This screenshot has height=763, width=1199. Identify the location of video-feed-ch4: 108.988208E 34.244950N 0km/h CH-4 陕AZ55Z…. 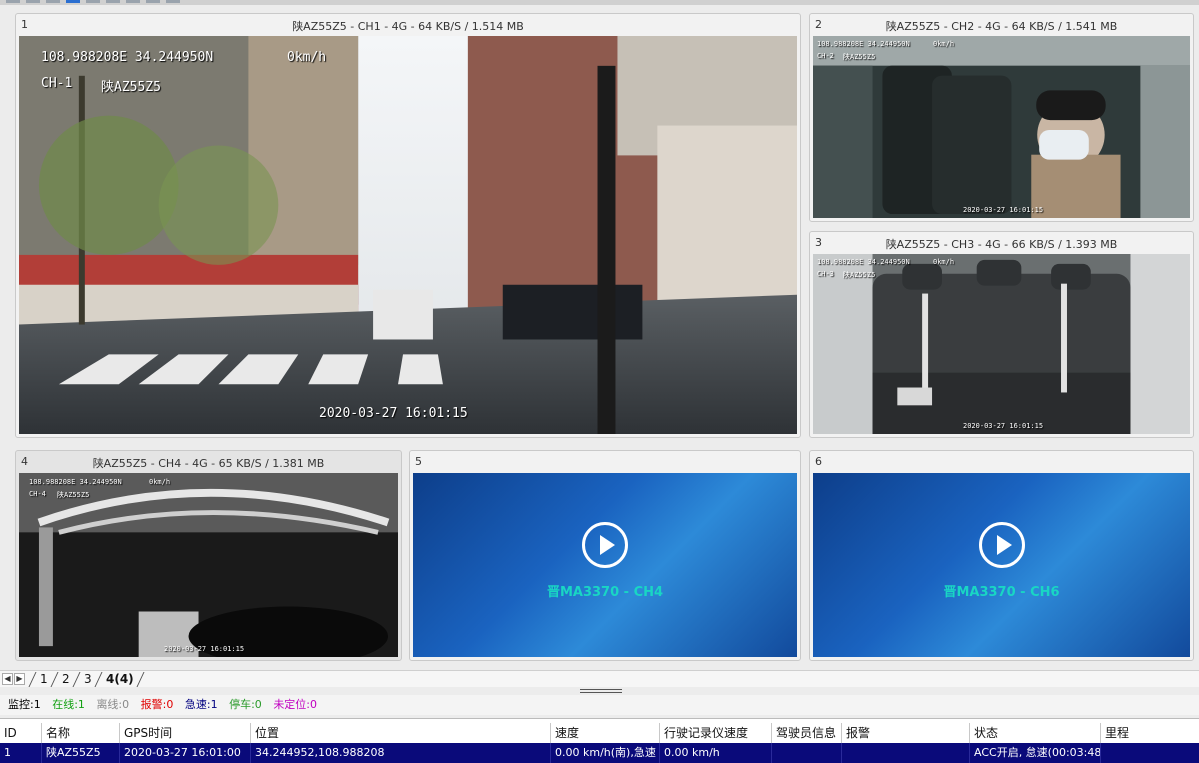
(208, 565).